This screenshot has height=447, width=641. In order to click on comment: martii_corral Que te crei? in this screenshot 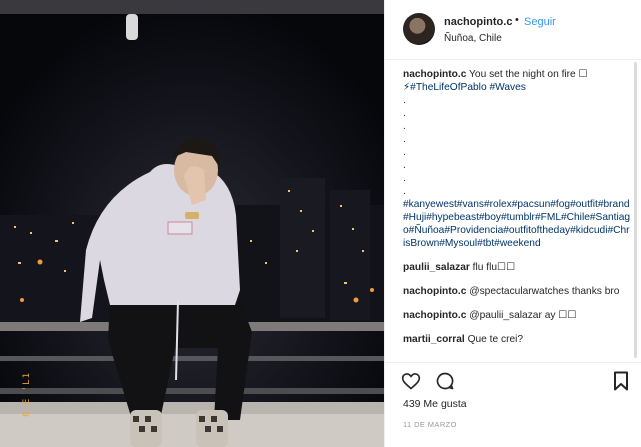, I will do `click(517, 339)`.